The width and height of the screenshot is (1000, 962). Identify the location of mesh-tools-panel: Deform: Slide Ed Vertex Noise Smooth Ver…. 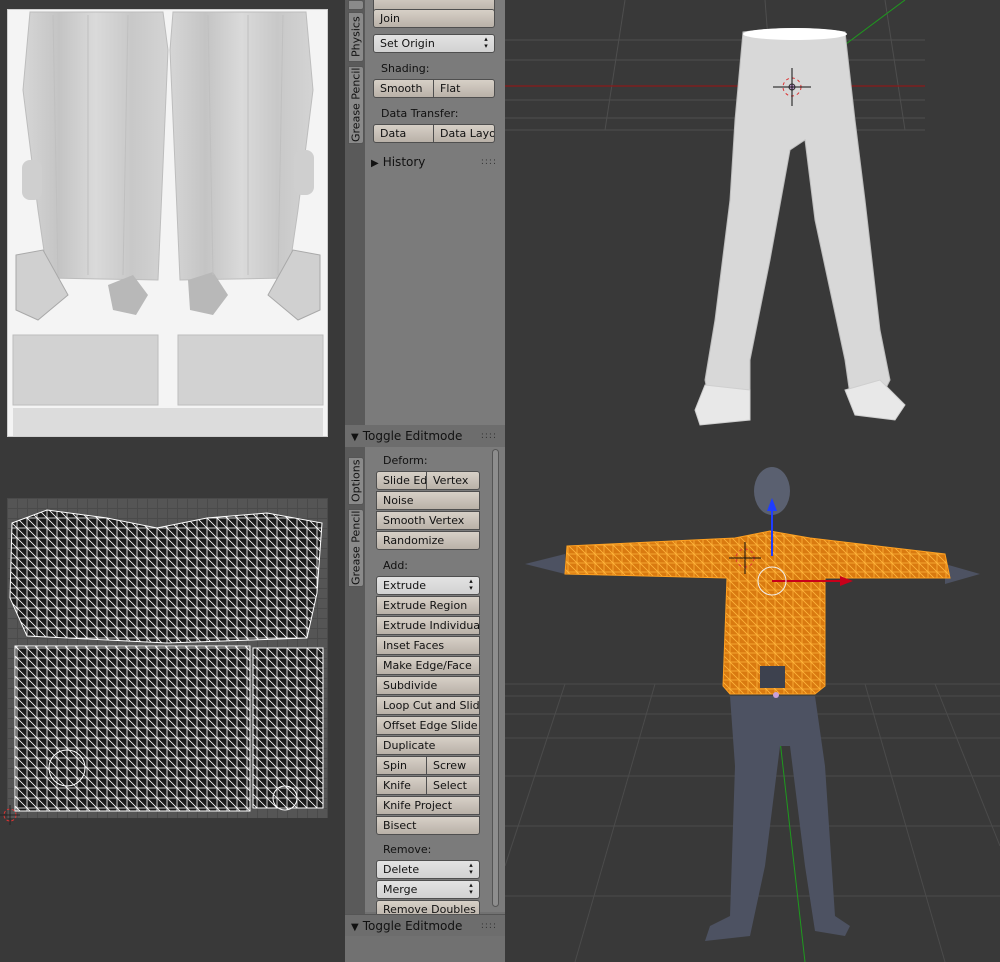
(435, 683).